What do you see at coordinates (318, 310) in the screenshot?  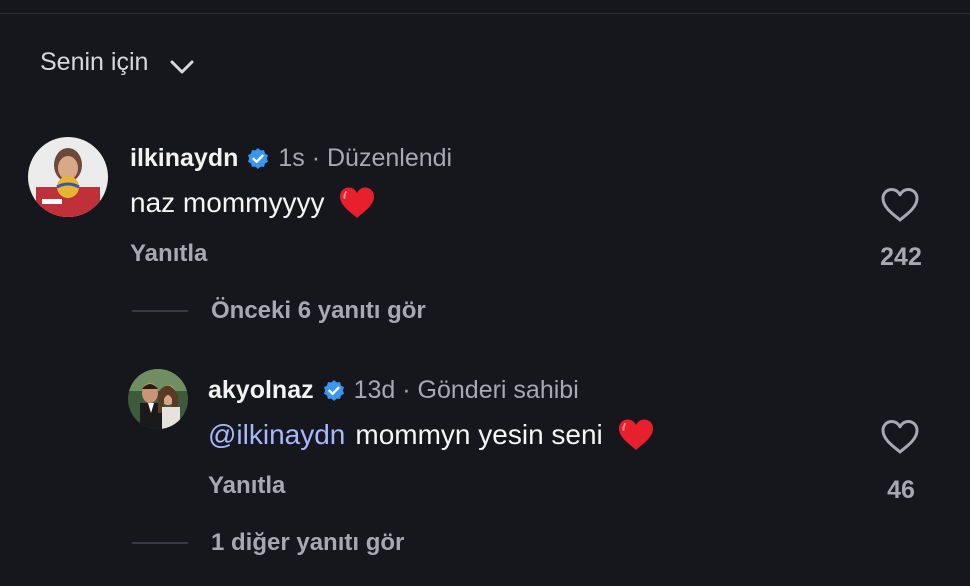 I see `view-replies-label: Önceki 6 yanıtı gör` at bounding box center [318, 310].